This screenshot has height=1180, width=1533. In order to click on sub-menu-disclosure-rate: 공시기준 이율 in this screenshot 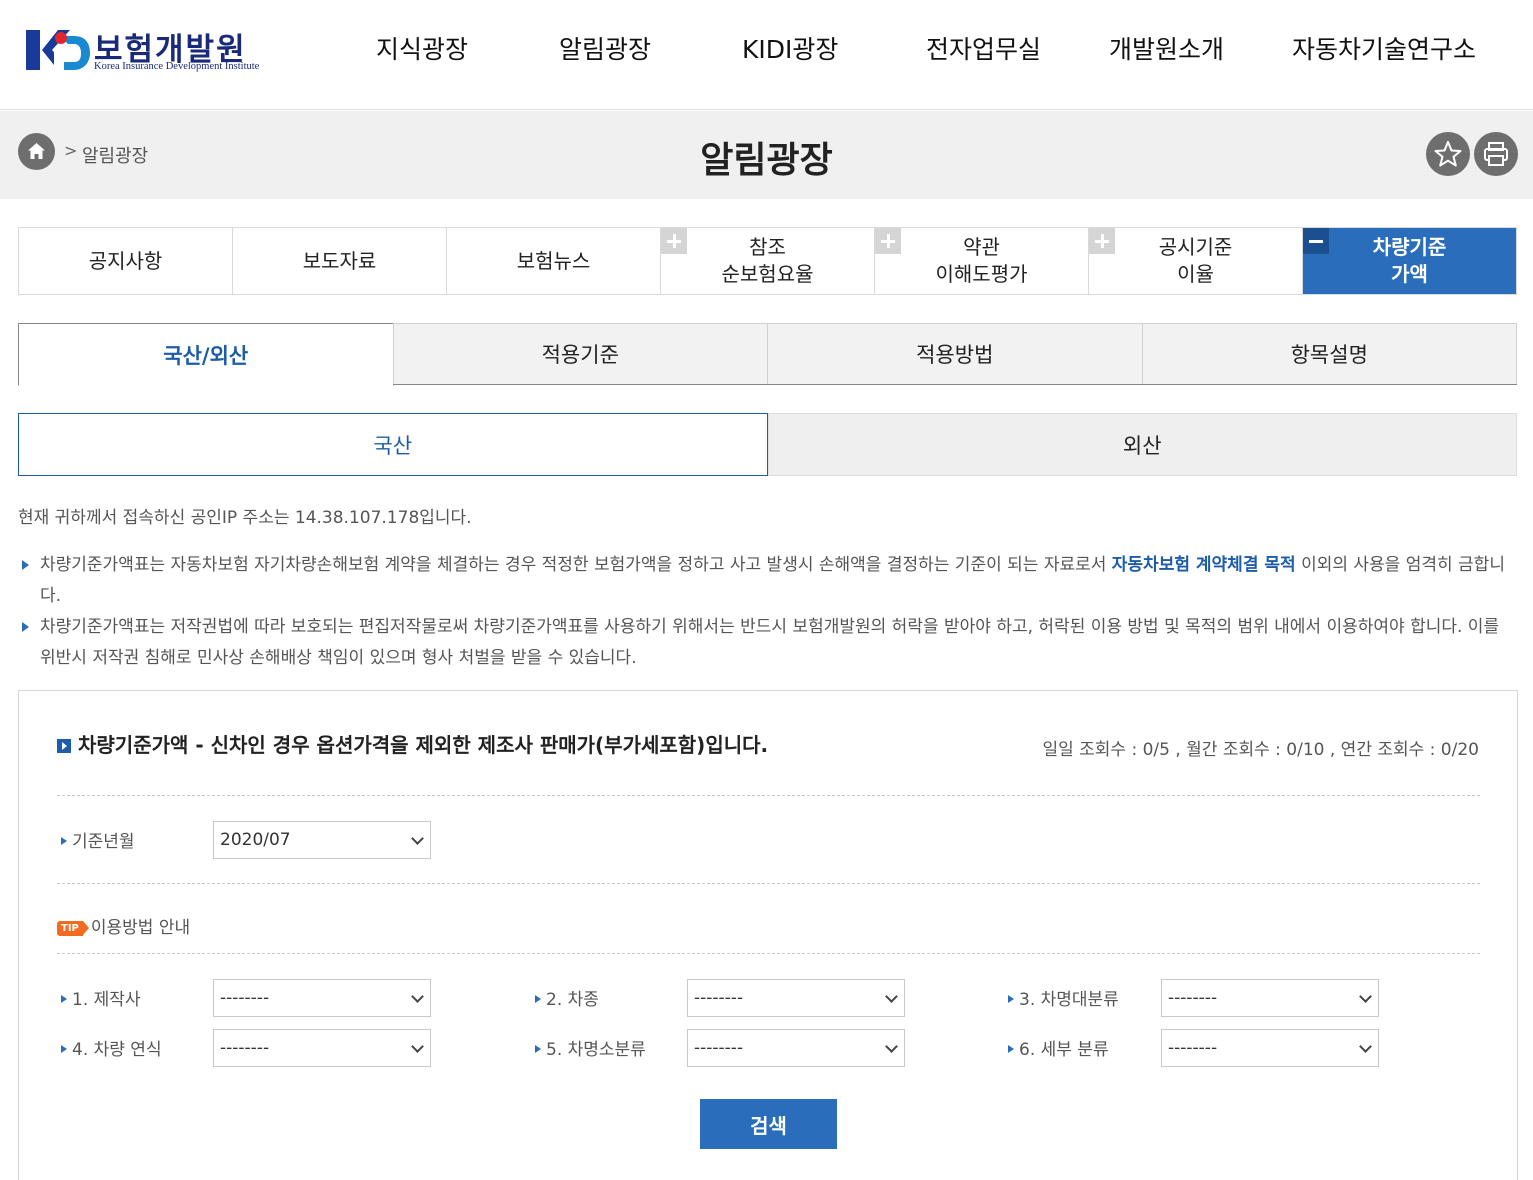, I will do `click(1196, 261)`.